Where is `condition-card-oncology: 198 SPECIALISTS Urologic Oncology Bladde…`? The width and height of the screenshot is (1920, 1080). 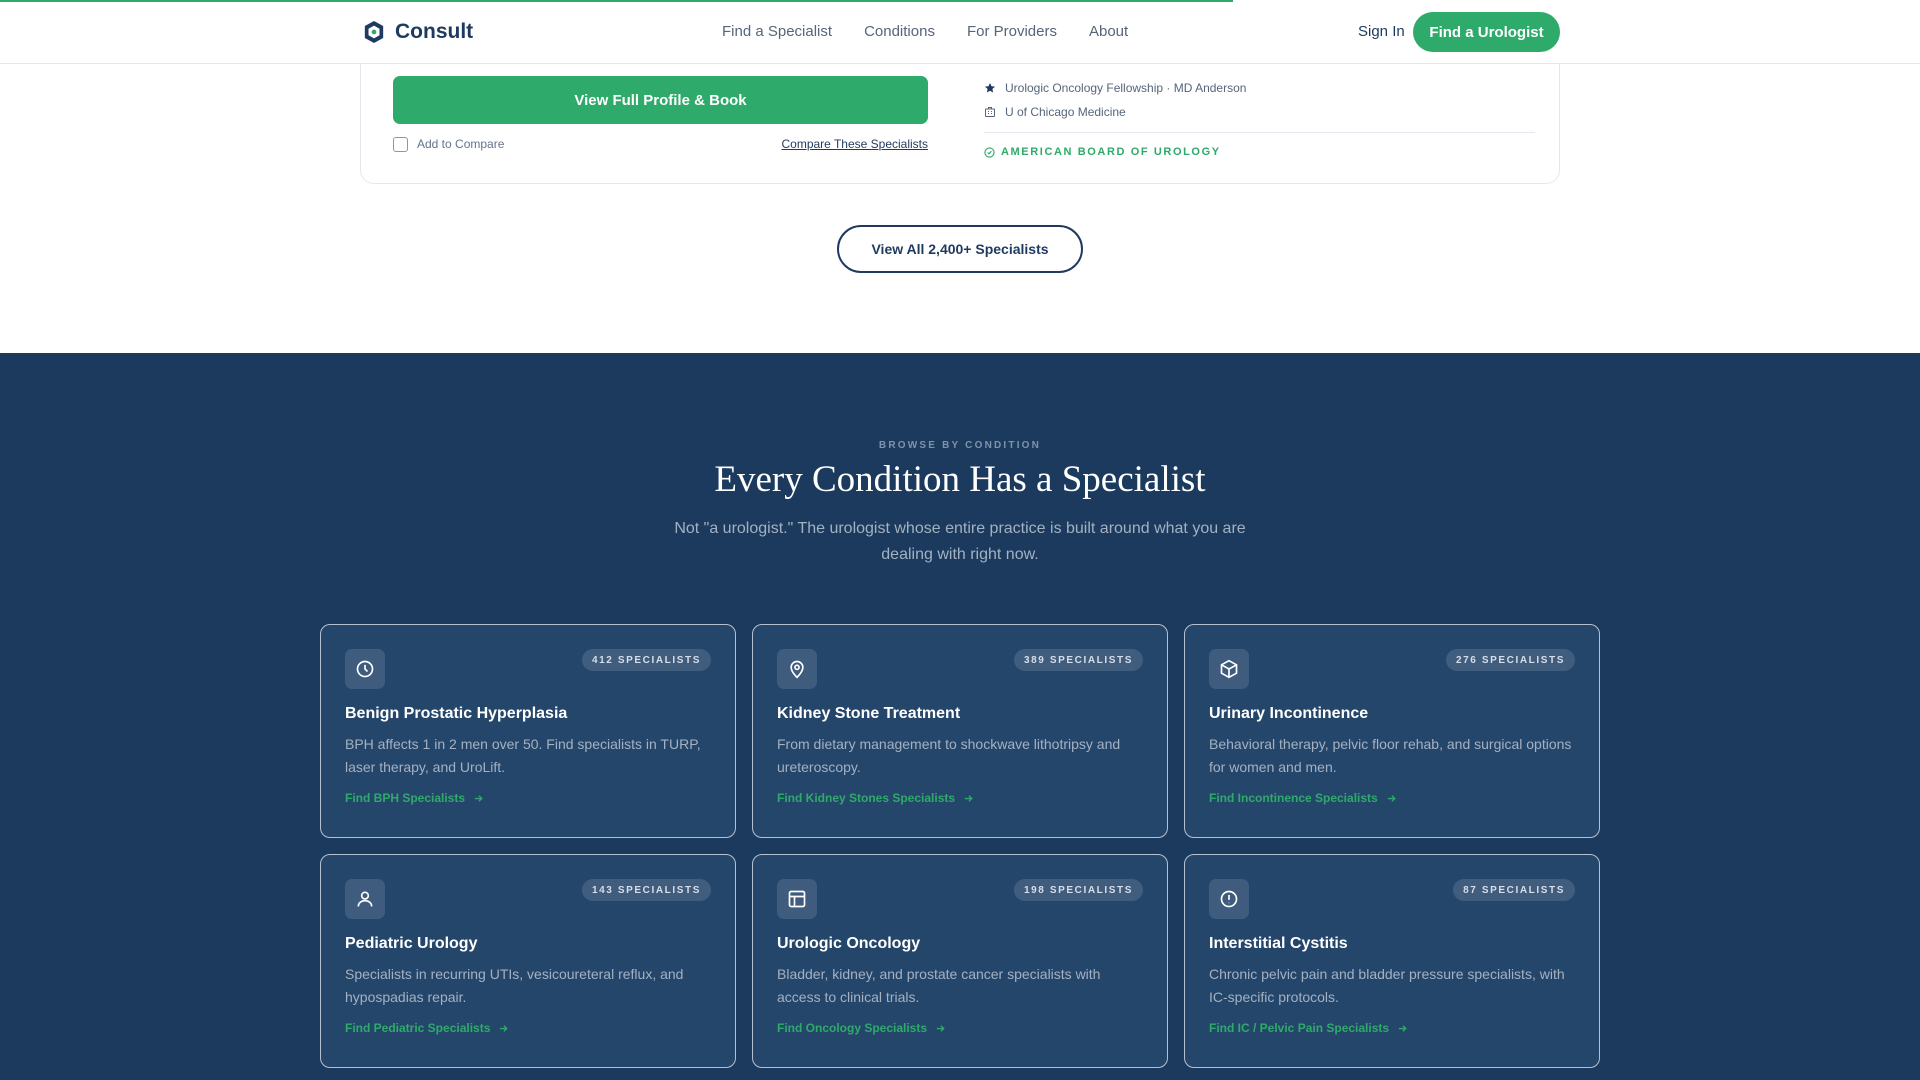 condition-card-oncology: 198 SPECIALISTS Urologic Oncology Bladde… is located at coordinates (960, 961).